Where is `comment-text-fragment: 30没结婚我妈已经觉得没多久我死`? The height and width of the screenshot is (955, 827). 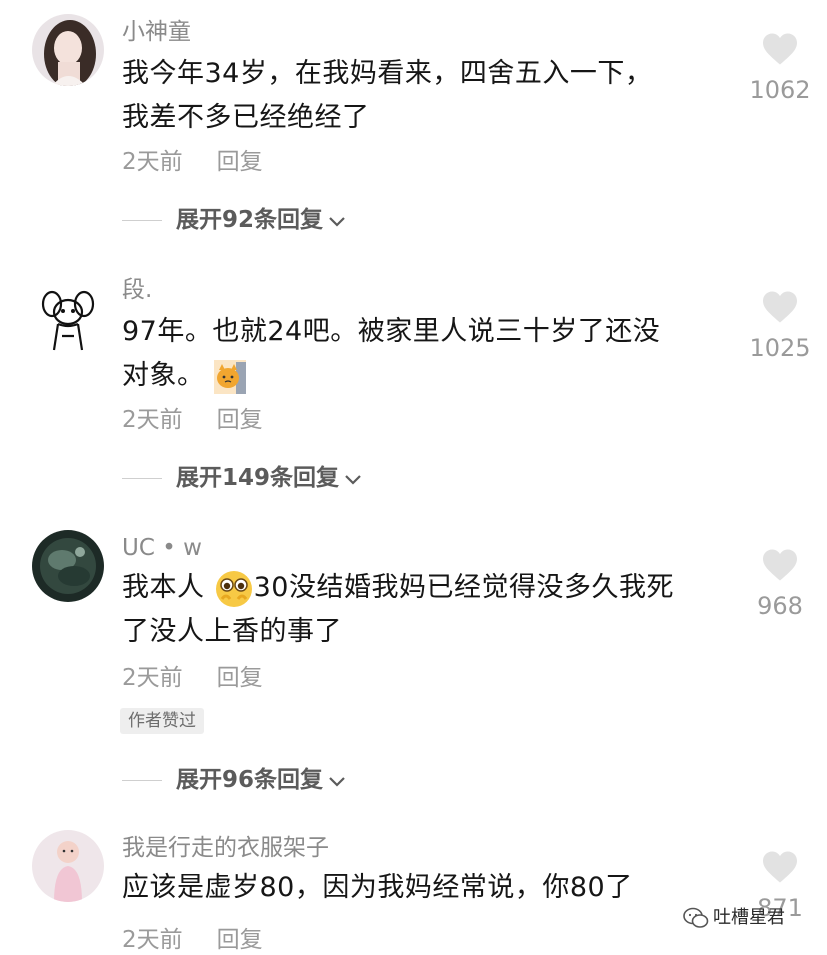
comment-text-fragment: 30没结婚我妈已经觉得没多久我死 is located at coordinates (463, 587).